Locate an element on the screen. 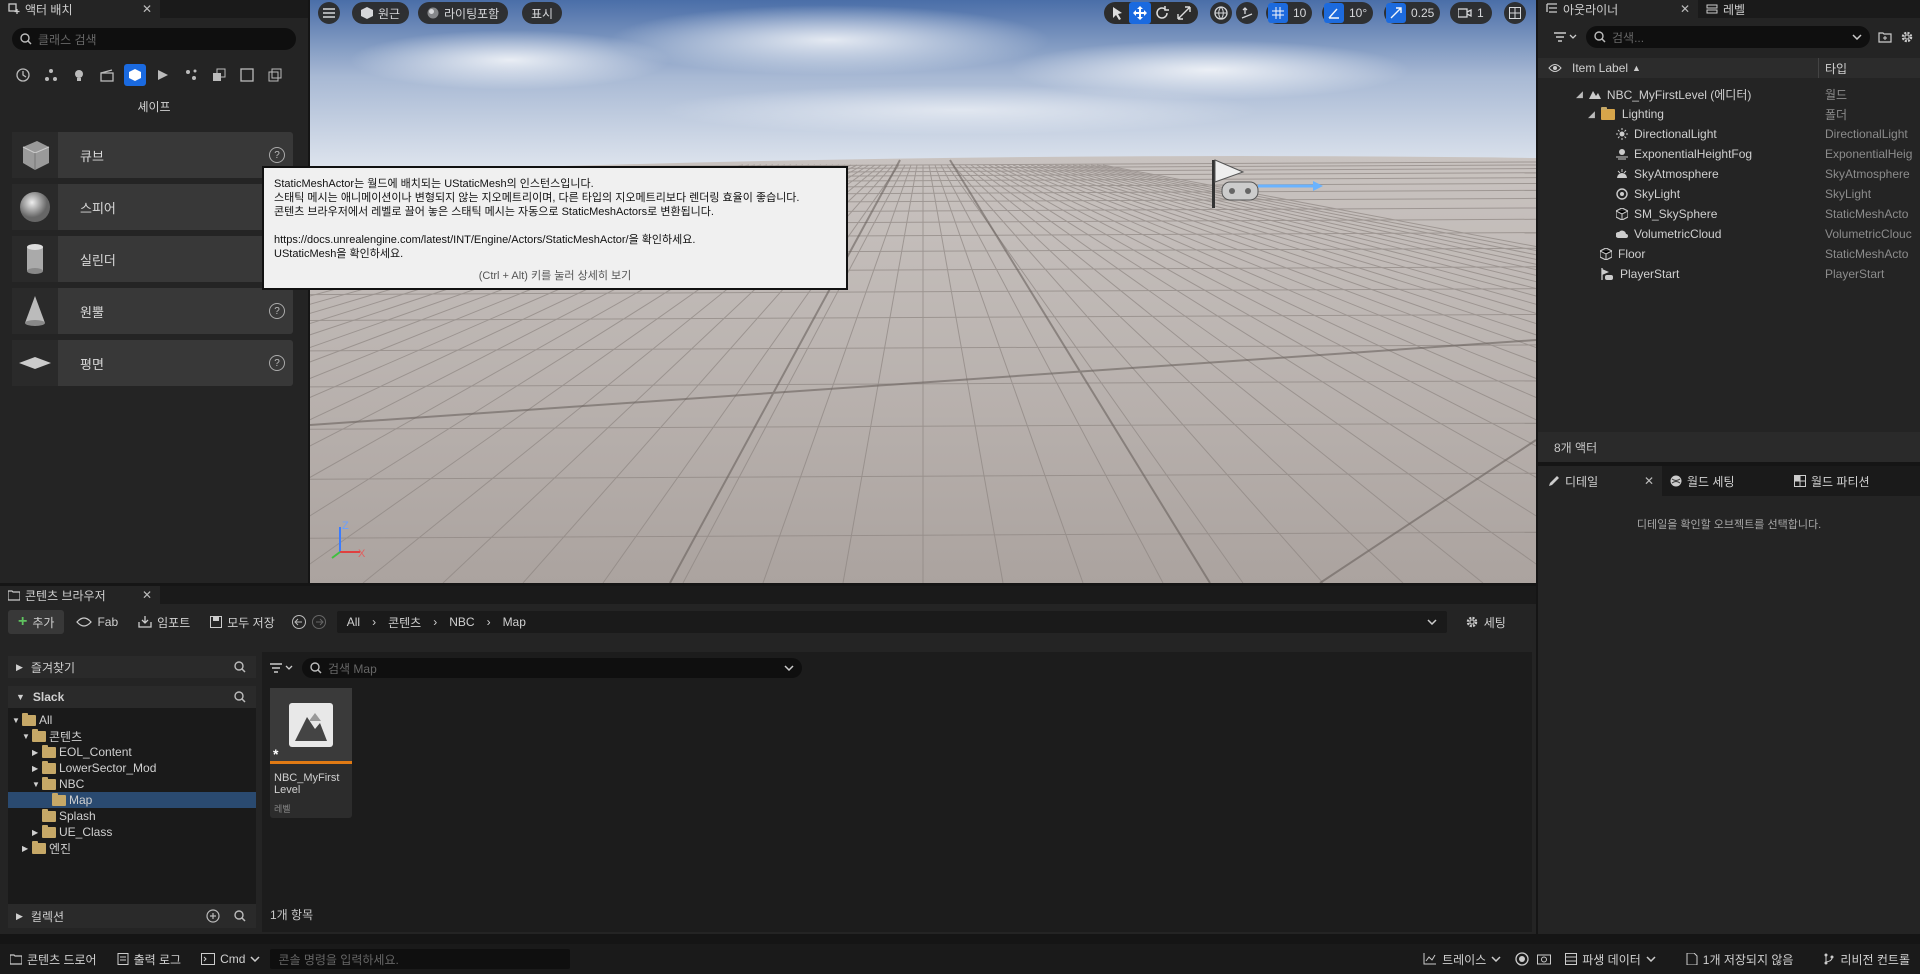  visibility-icon is located at coordinates (1555, 68).